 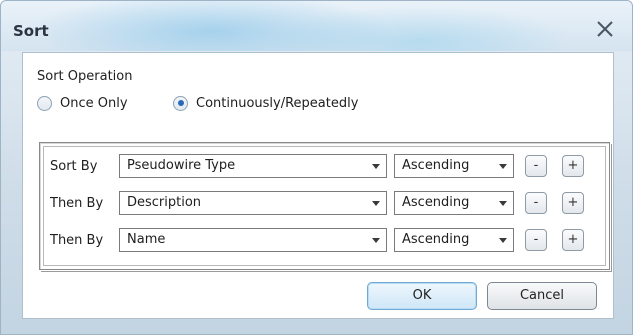 I want to click on cancel-button: Cancel, so click(x=542, y=296).